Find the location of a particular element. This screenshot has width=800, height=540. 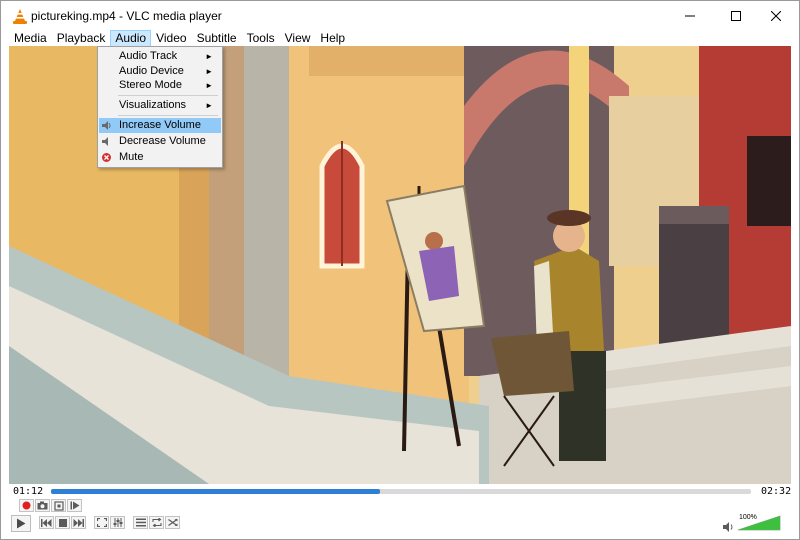

menu-item-label: Increase Volume is located at coordinates (160, 125).